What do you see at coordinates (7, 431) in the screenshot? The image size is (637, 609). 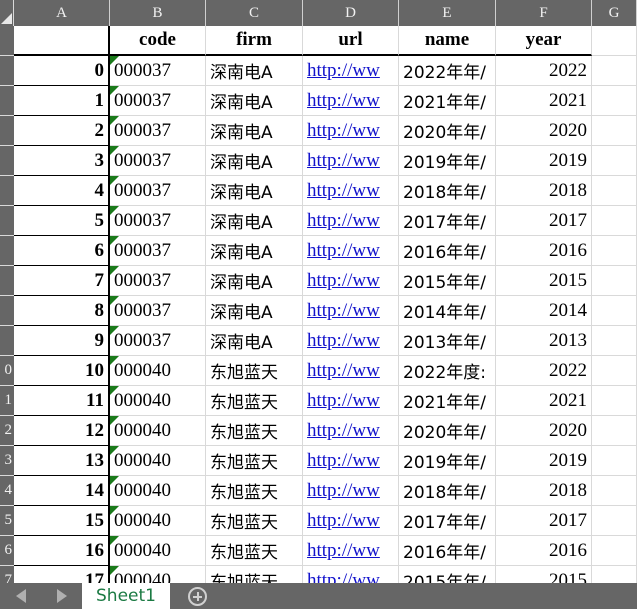 I see `row-header: 2` at bounding box center [7, 431].